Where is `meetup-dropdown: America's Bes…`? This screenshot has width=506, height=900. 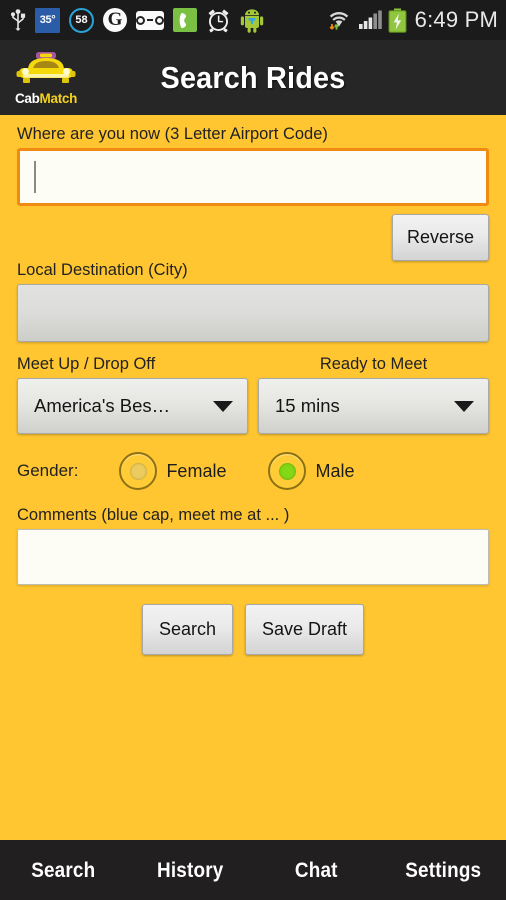 meetup-dropdown: America's Bes… is located at coordinates (132, 406).